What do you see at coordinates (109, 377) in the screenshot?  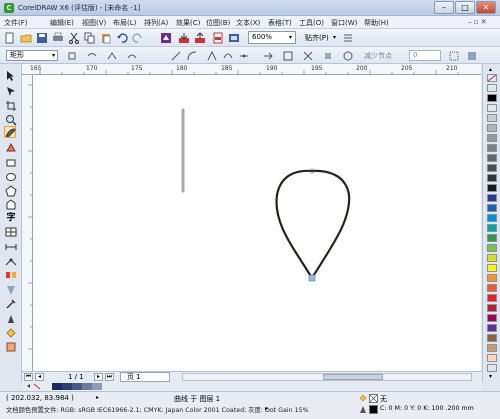 I see `last-page-button: ⏭` at bounding box center [109, 377].